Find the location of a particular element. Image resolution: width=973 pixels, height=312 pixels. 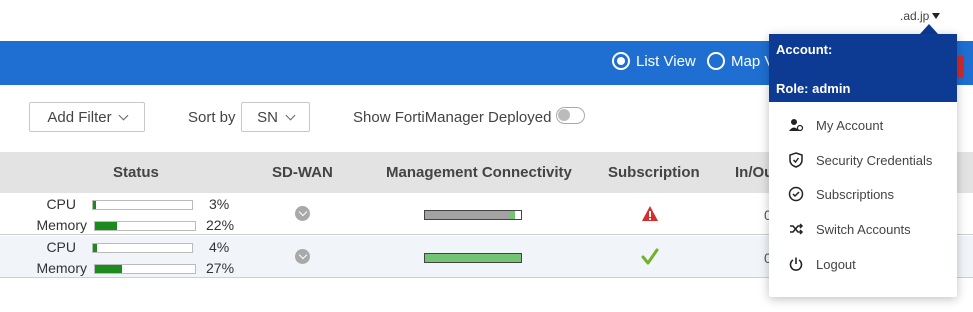

list-view-option: List View is located at coordinates (654, 61).